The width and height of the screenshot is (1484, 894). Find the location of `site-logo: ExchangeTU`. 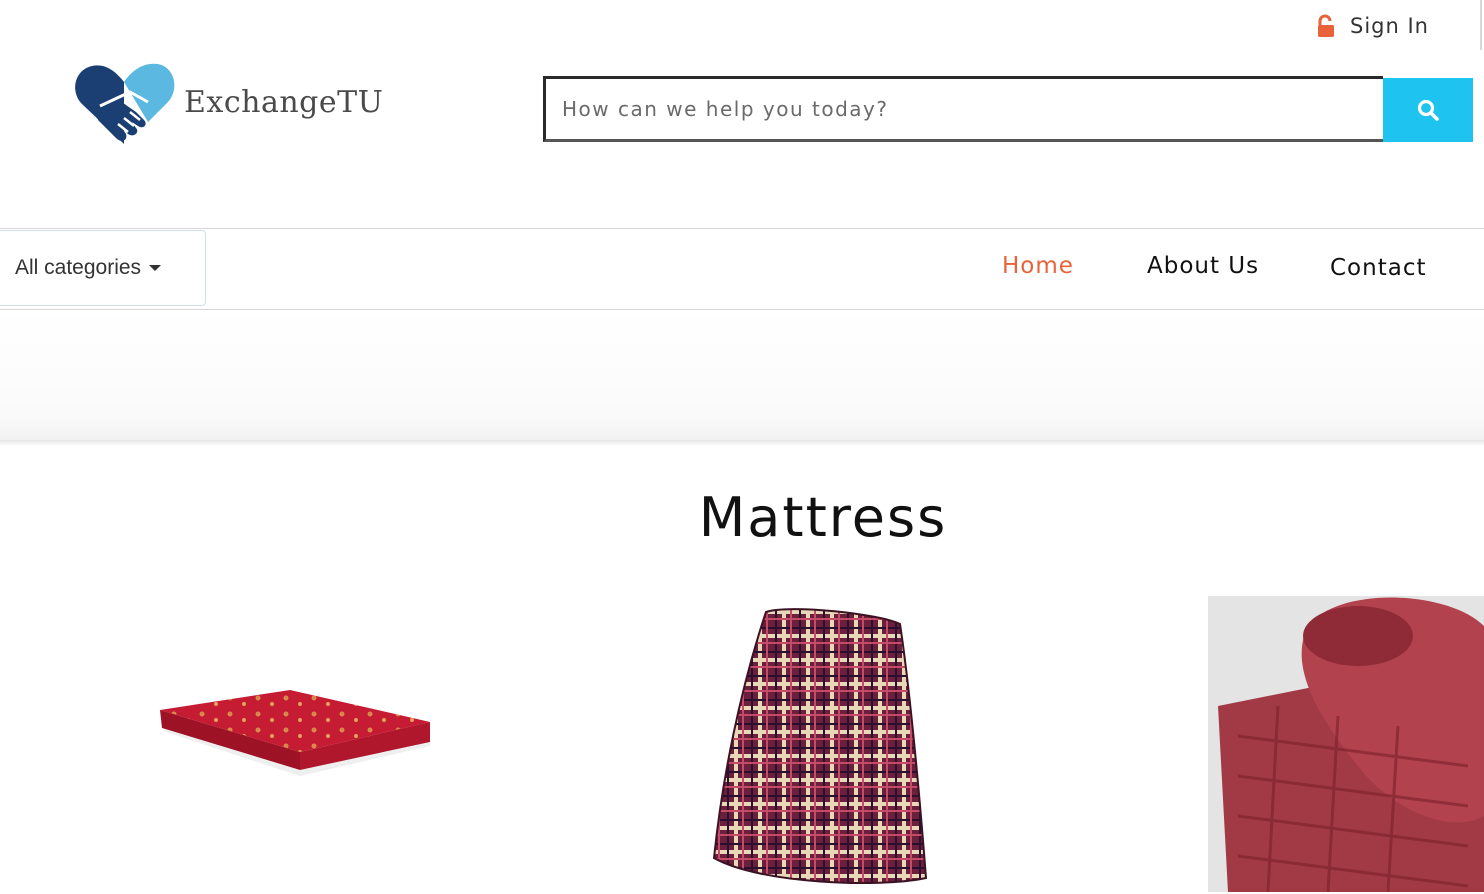

site-logo: ExchangeTU is located at coordinates (226, 104).